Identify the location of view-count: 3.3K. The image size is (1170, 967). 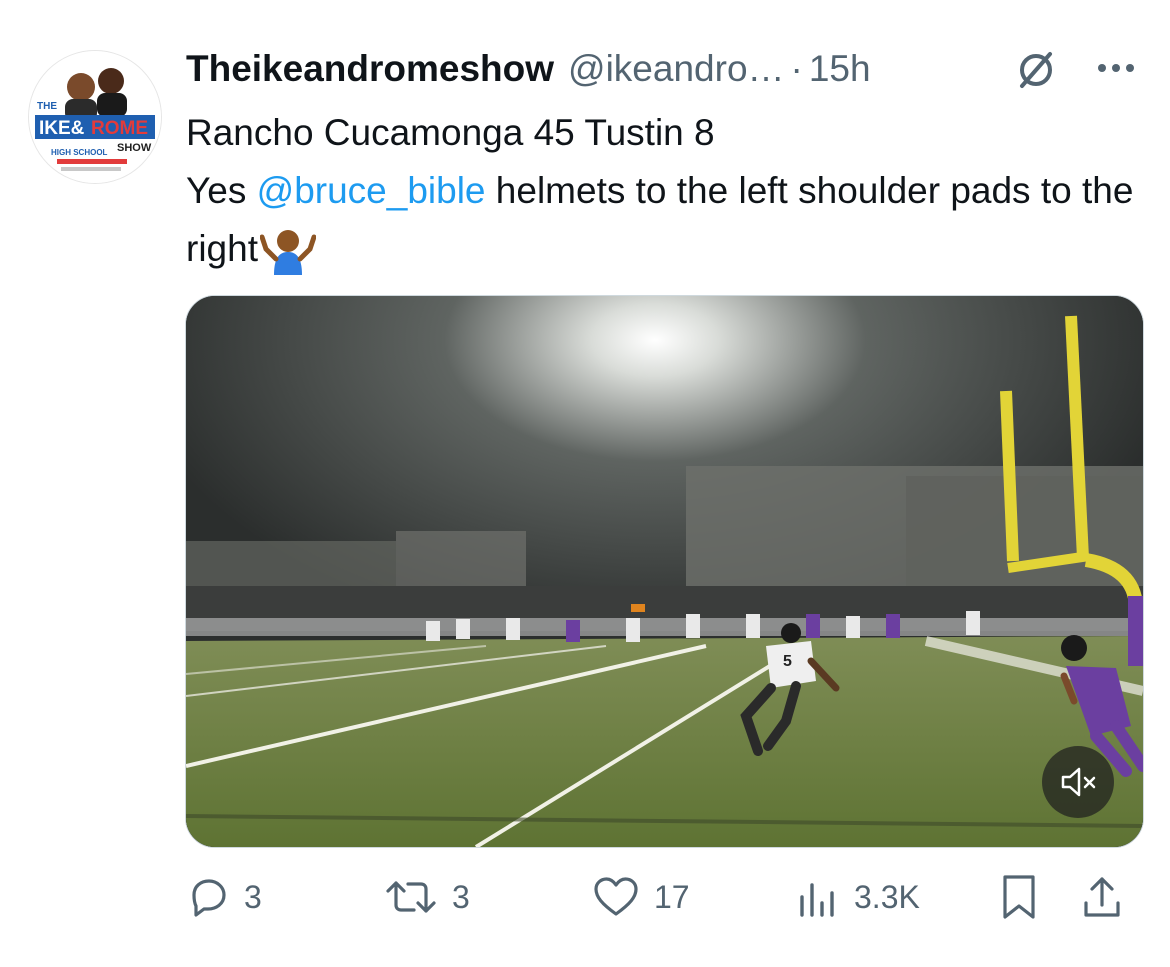
(887, 896).